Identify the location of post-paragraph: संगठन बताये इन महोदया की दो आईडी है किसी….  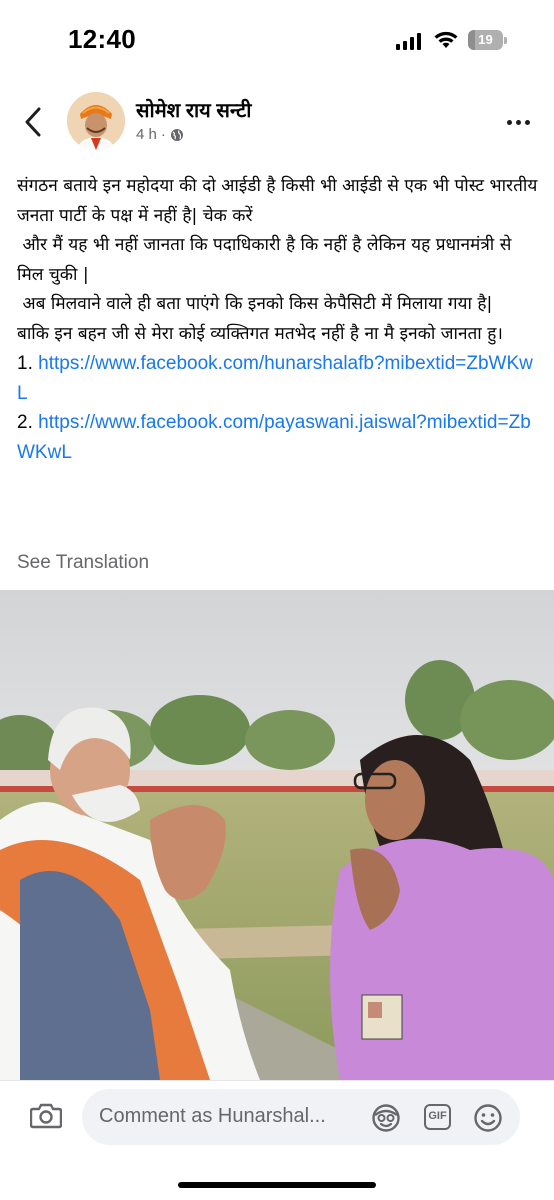
(280, 201).